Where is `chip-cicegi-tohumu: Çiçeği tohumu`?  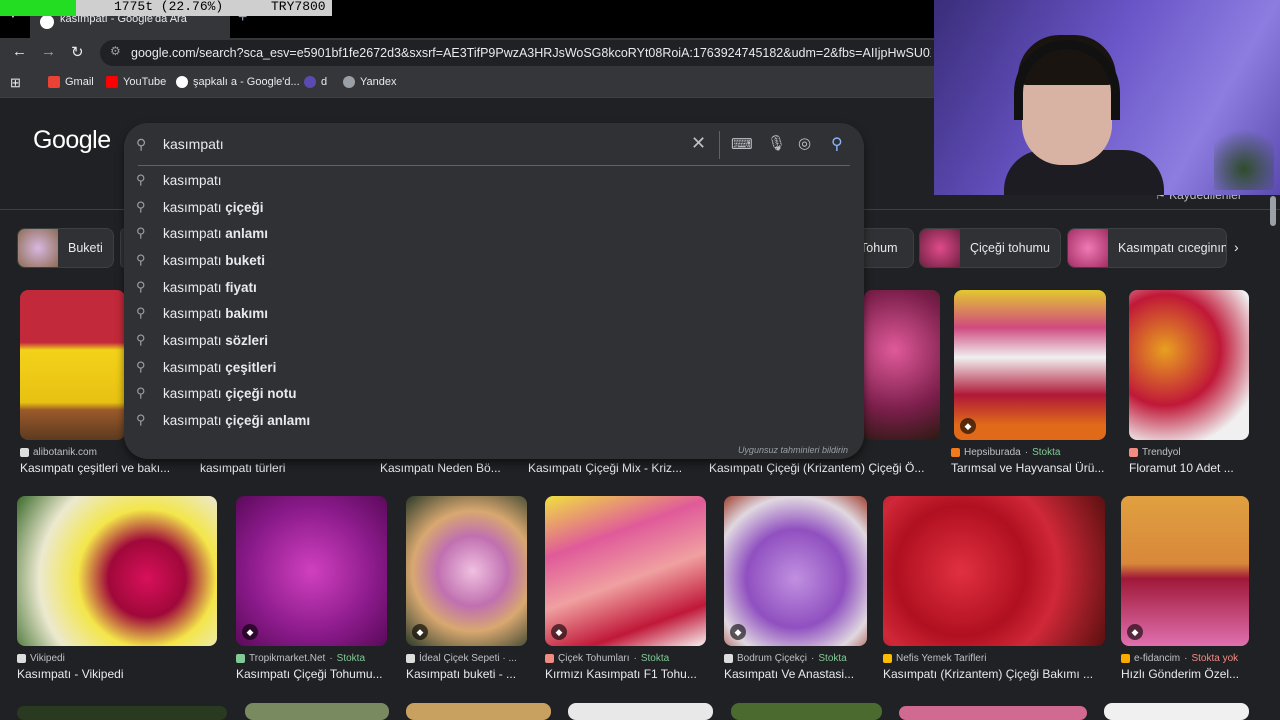 chip-cicegi-tohumu: Çiçeği tohumu is located at coordinates (990, 248).